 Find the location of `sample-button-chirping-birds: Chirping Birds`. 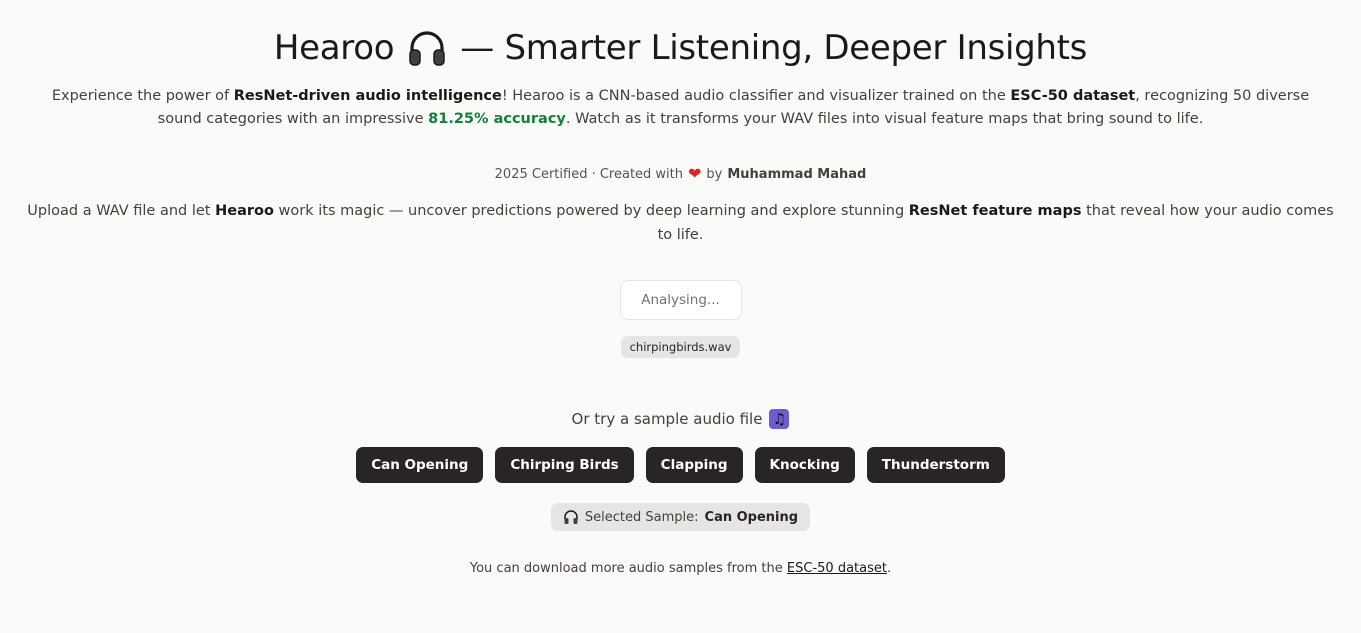

sample-button-chirping-birds: Chirping Birds is located at coordinates (564, 465).